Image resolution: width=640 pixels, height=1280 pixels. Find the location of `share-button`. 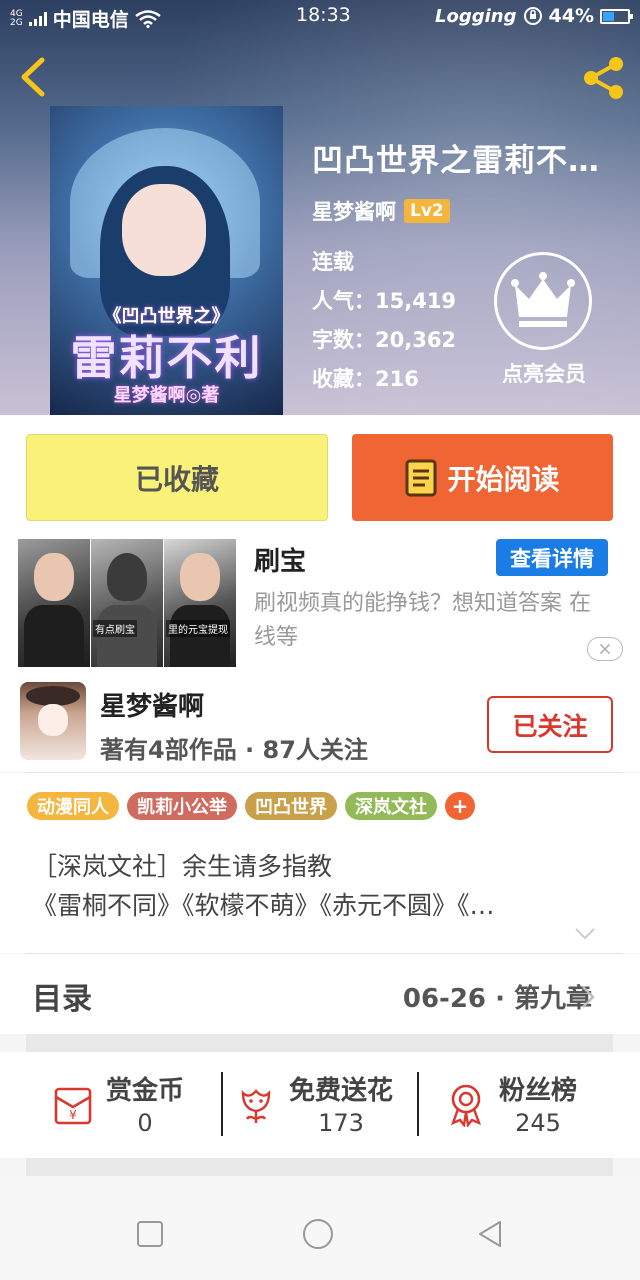

share-button is located at coordinates (604, 78).